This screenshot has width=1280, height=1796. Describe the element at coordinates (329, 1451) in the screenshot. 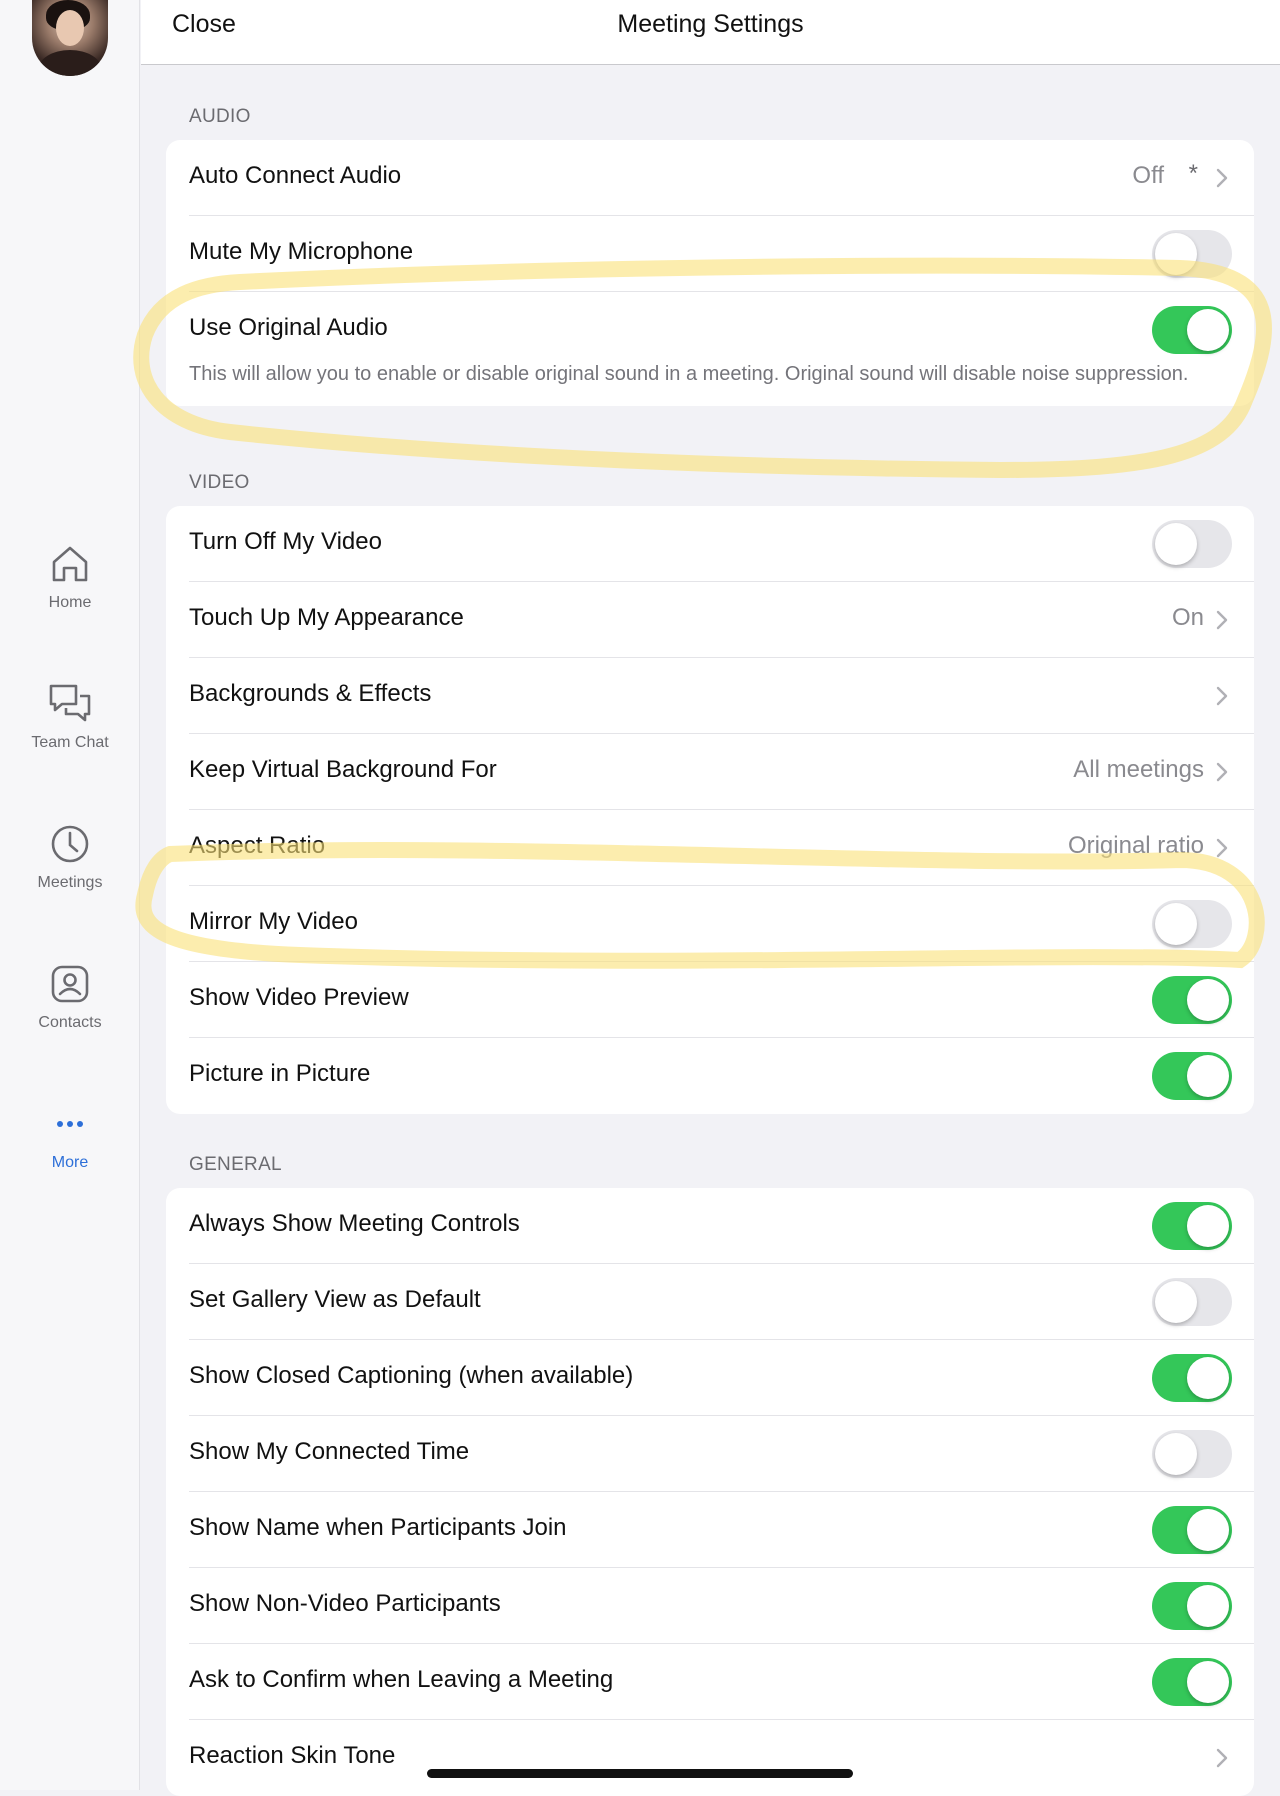

I see `general-row-label: Show My Connected Time` at that location.